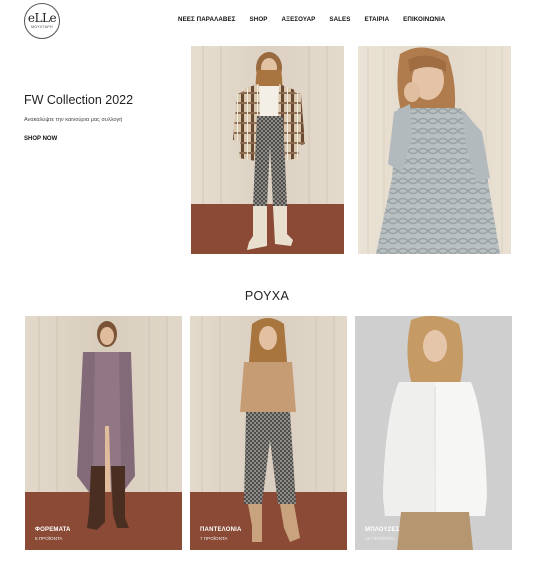  What do you see at coordinates (49, 538) in the screenshot?
I see `category-count: 5 ΠΡΟΪΟΝΤΑ` at bounding box center [49, 538].